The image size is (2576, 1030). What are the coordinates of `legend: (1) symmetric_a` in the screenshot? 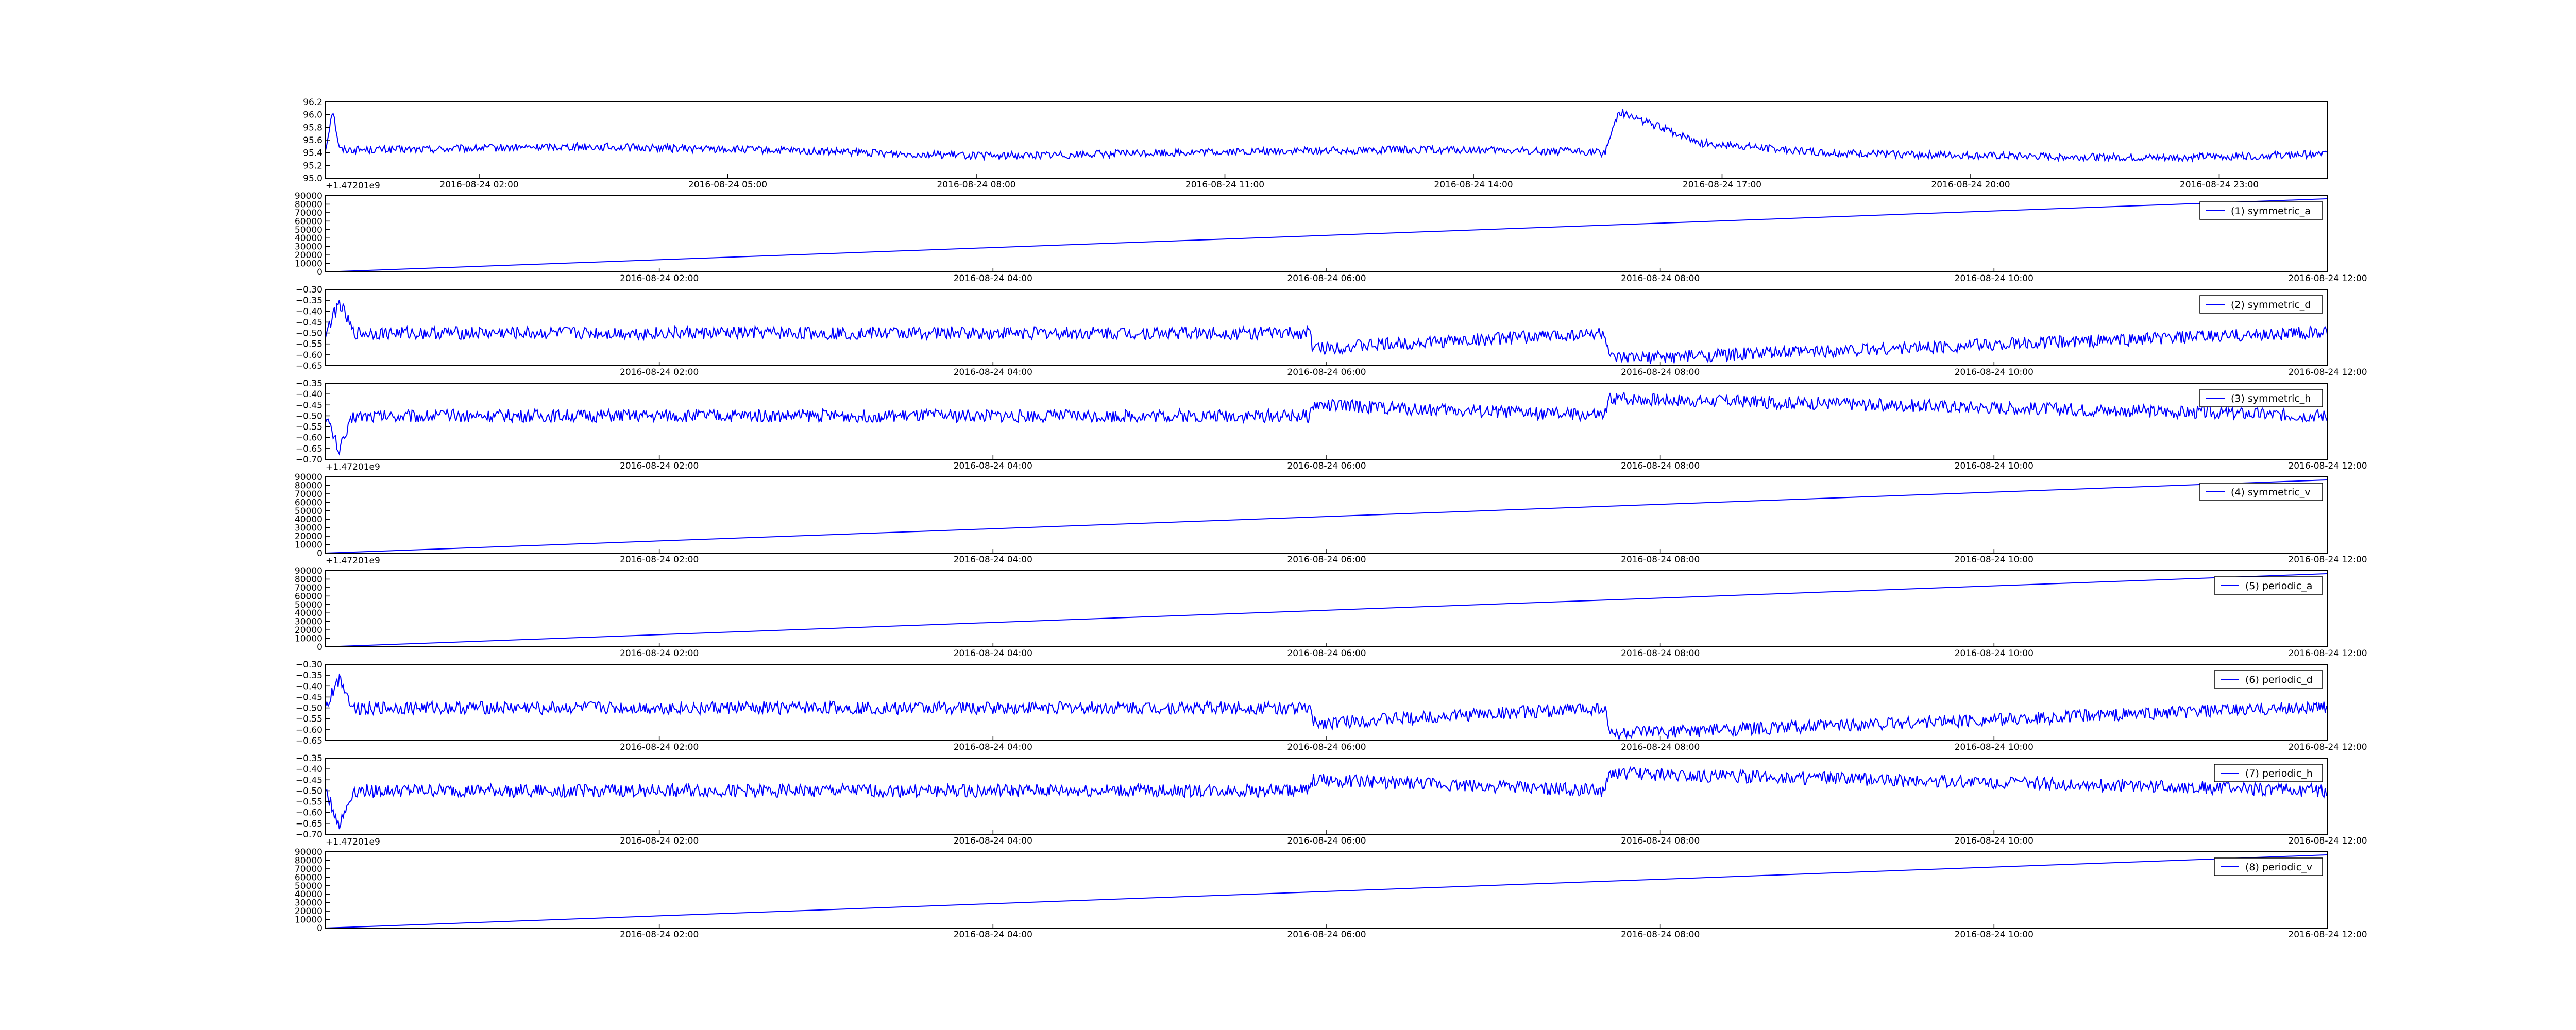 It's located at (2261, 210).